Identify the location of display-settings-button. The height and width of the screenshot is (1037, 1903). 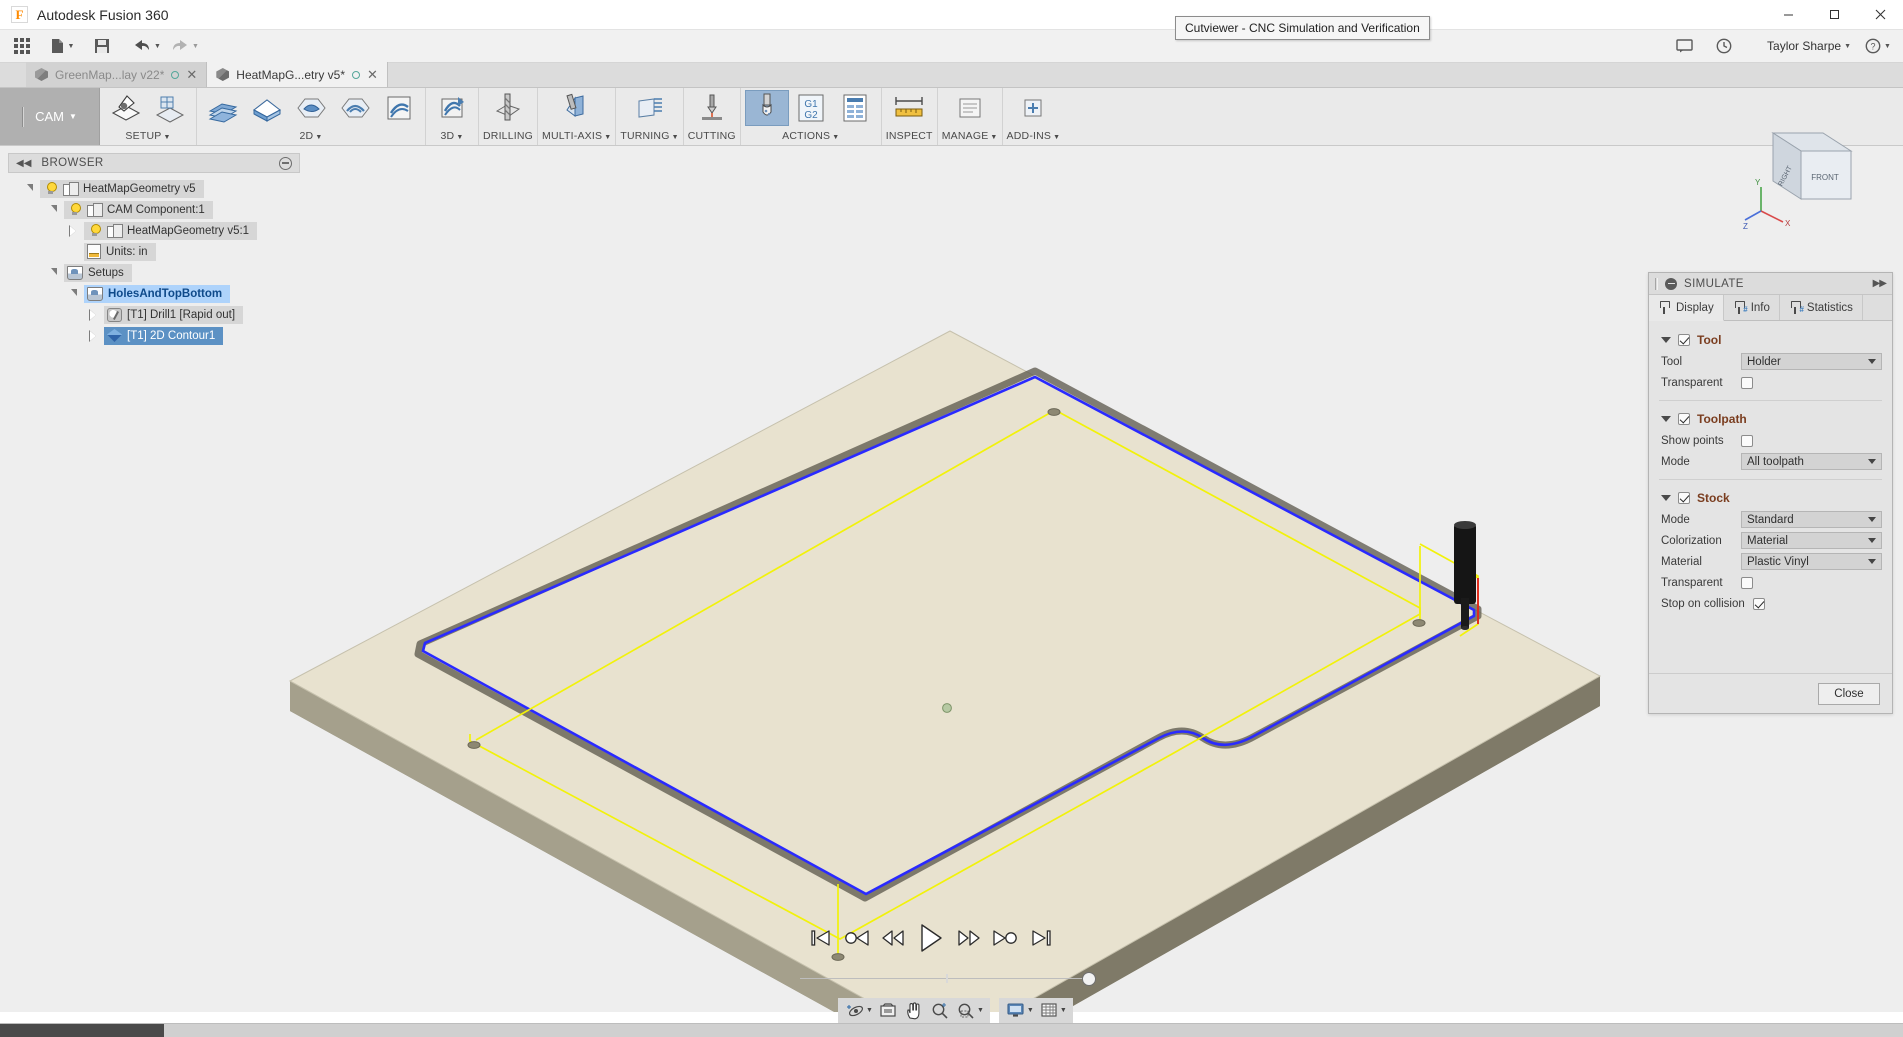
(1016, 1010).